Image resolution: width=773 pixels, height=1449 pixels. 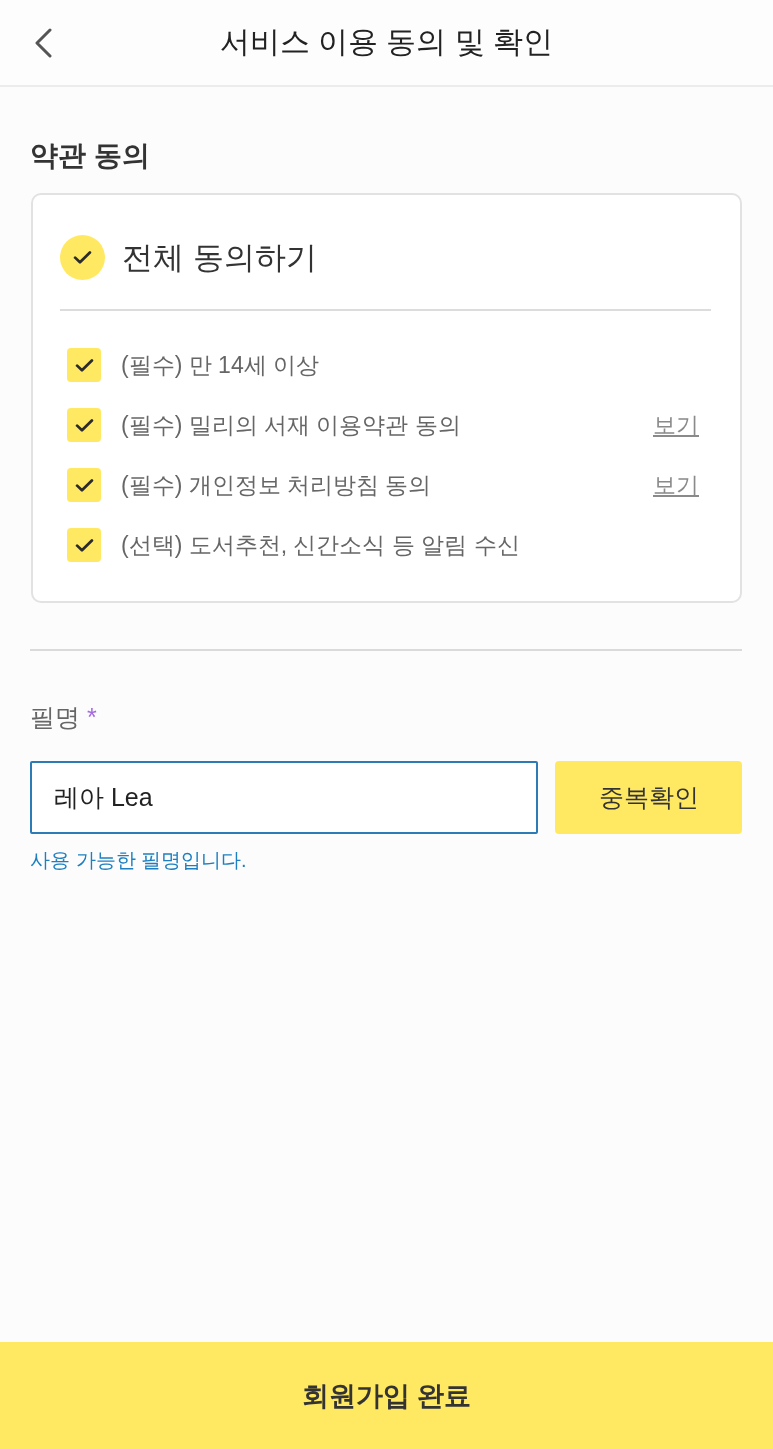 I want to click on term-label: (필수) 개인정보 처리방침 동의, so click(x=277, y=485).